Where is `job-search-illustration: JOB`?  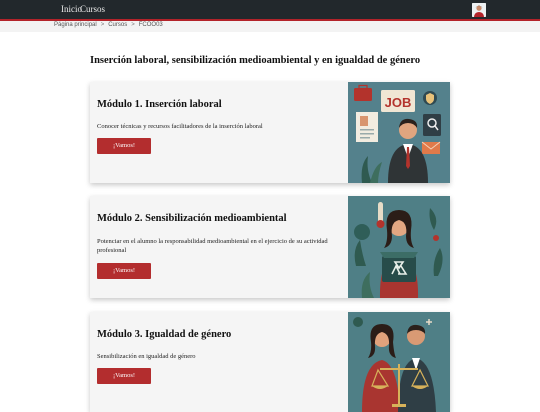
job-search-illustration: JOB is located at coordinates (399, 132).